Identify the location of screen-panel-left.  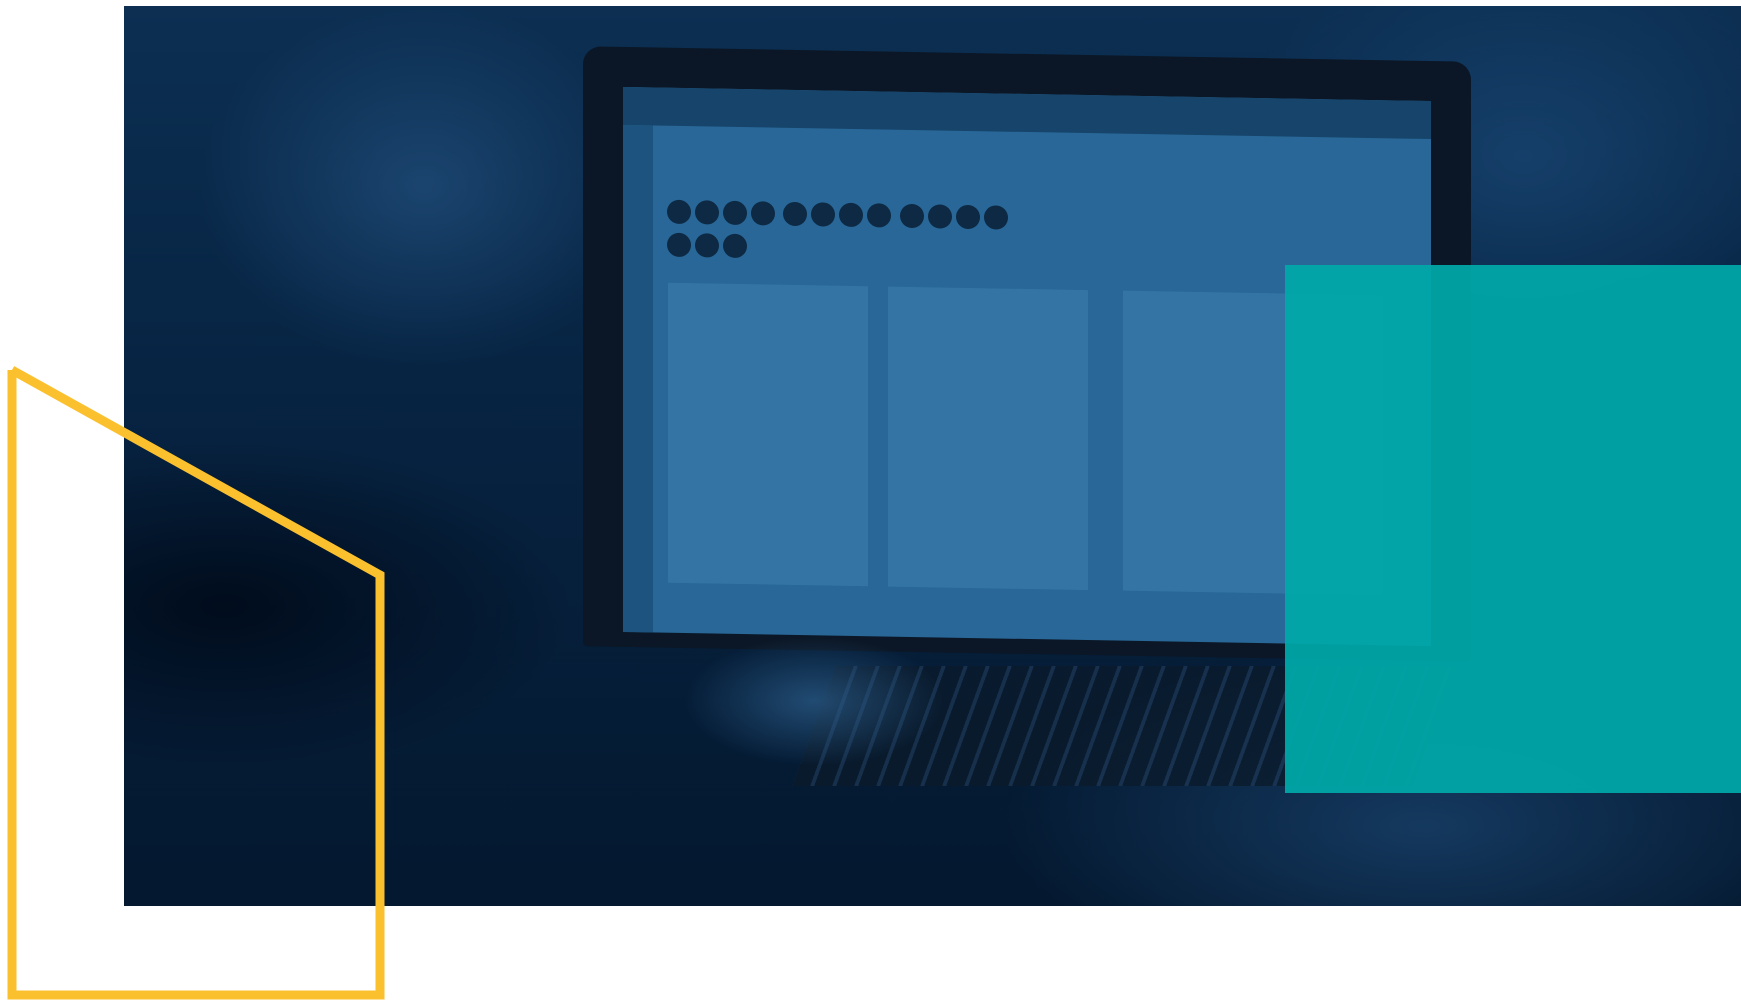
(768, 434).